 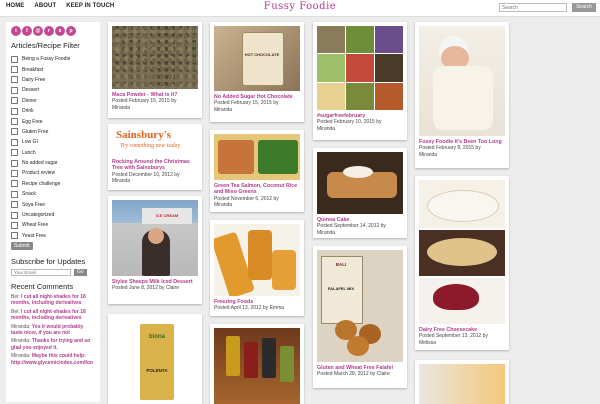 I want to click on filter-item: Gluten Free, so click(x=53, y=132).